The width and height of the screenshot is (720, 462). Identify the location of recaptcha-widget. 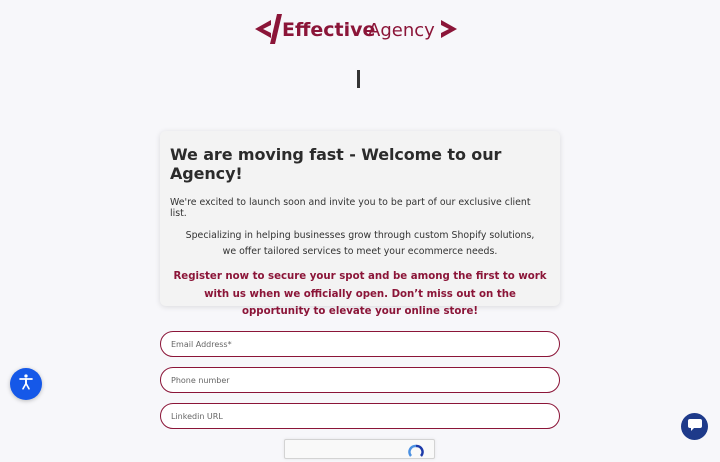
(359, 449).